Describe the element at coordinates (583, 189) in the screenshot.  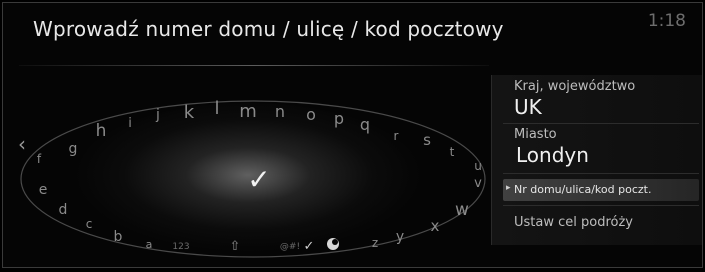
I see `house-street-postcode-label: Nr domu/ulica/kod poczt.` at that location.